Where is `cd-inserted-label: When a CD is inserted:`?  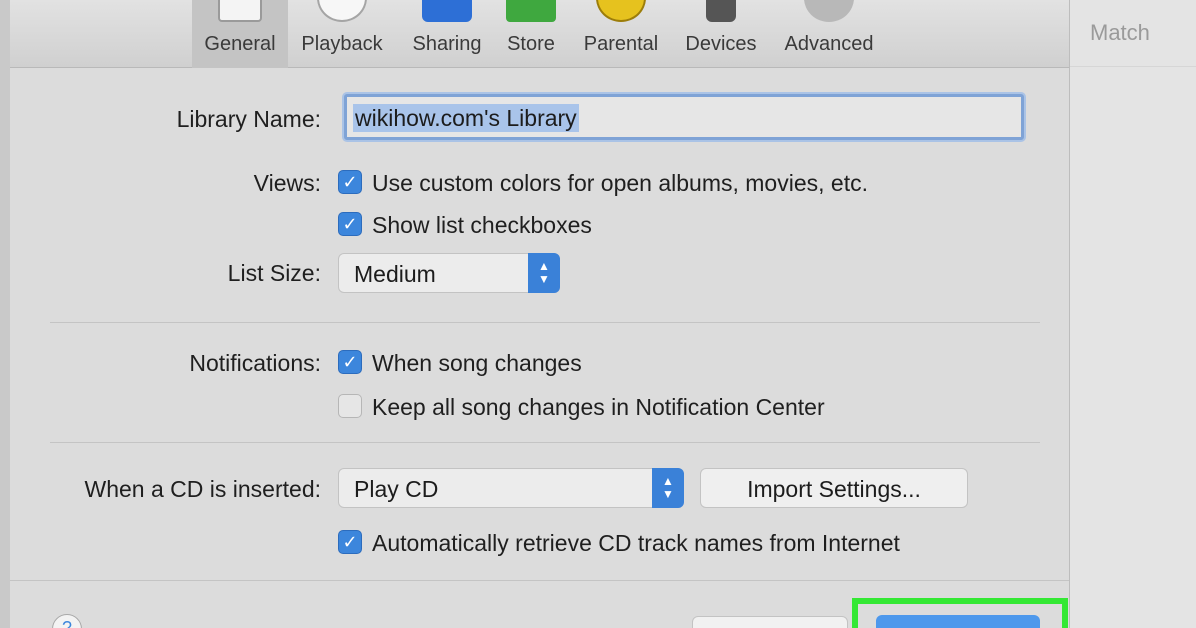 cd-inserted-label: When a CD is inserted: is located at coordinates (202, 489).